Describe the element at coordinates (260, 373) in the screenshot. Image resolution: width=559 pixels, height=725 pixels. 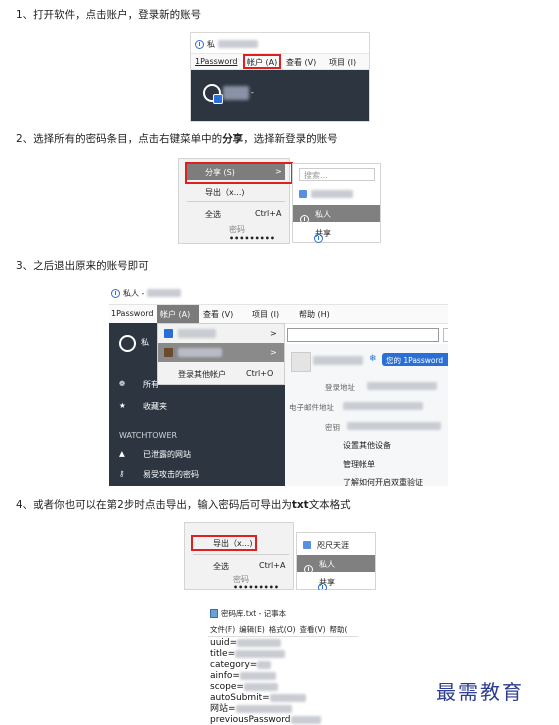
I see `shortcut-ctrl-o: Ctrl+O` at that location.